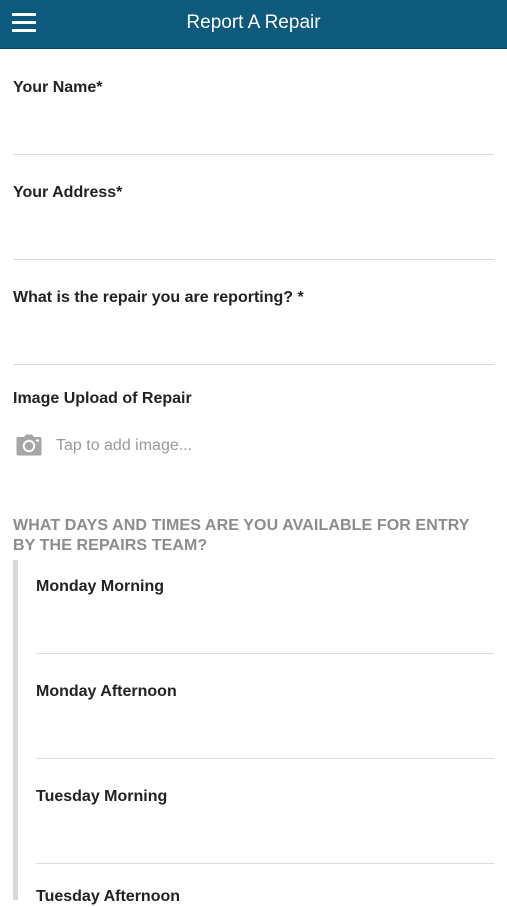 The width and height of the screenshot is (507, 907). What do you see at coordinates (102, 398) in the screenshot?
I see `image-upload-label: Image Upload of Repair` at bounding box center [102, 398].